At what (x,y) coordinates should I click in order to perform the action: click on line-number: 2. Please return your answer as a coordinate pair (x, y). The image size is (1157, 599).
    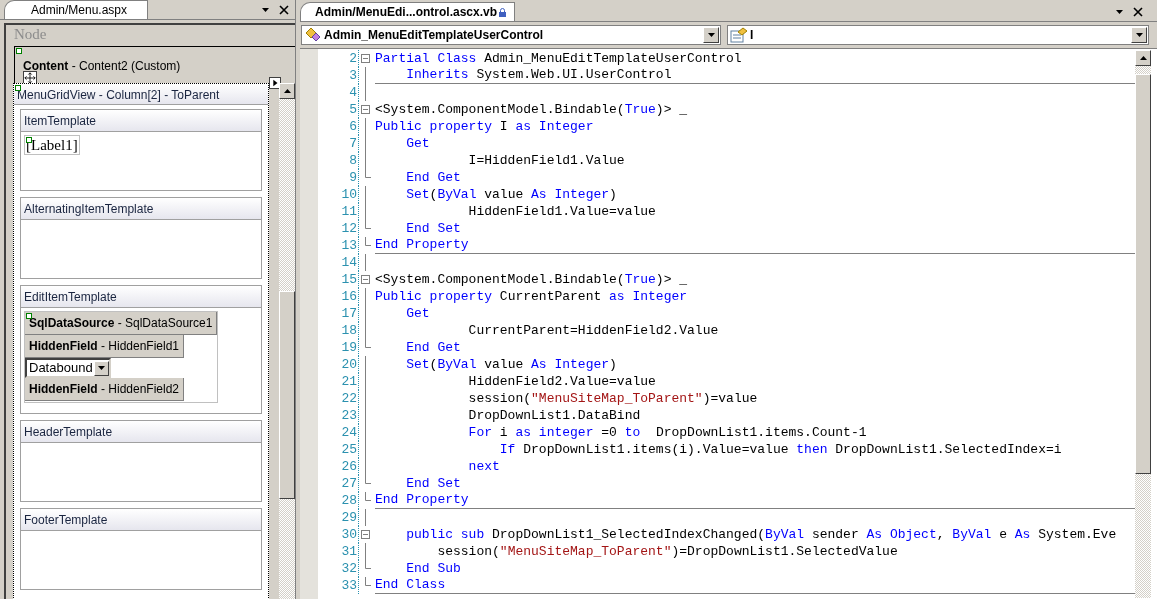
    Looking at the image, I should click on (353, 58).